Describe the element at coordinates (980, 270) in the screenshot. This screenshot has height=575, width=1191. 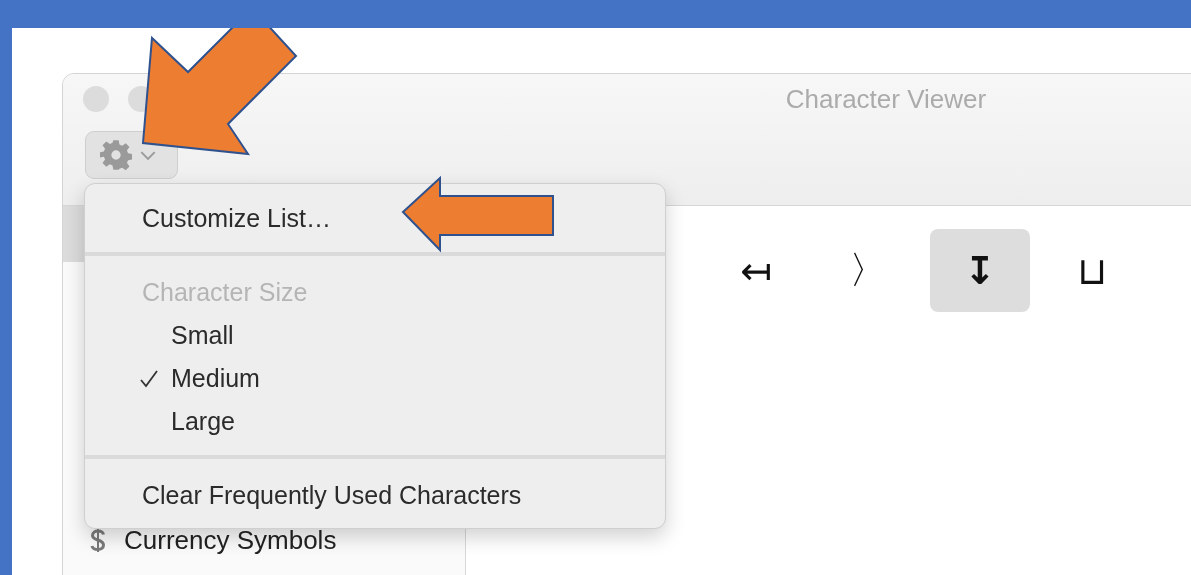
I see `character-cell: ↧` at that location.